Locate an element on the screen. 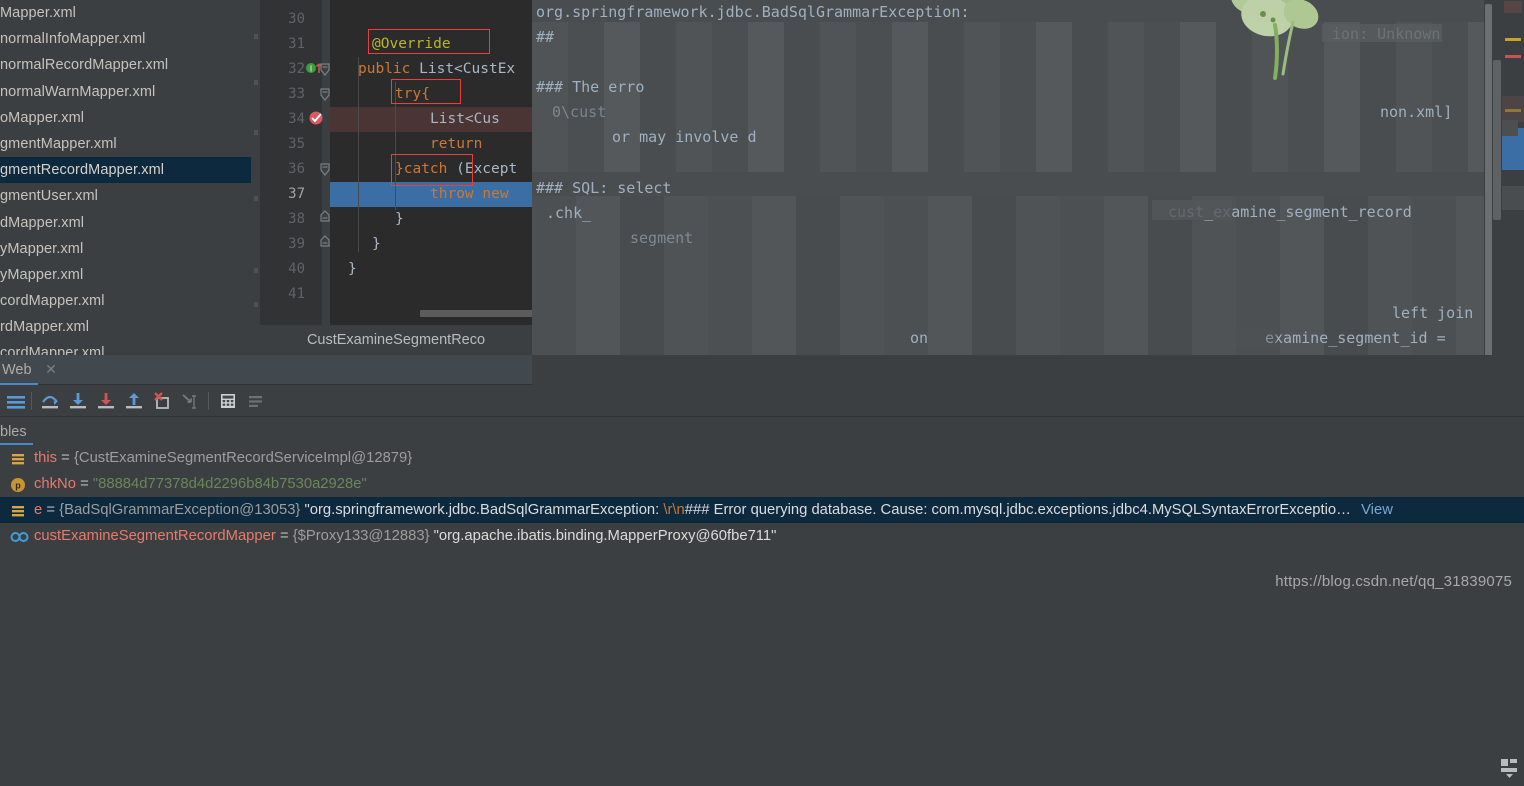 The image size is (1524, 786). tab-web: Web is located at coordinates (19, 370).